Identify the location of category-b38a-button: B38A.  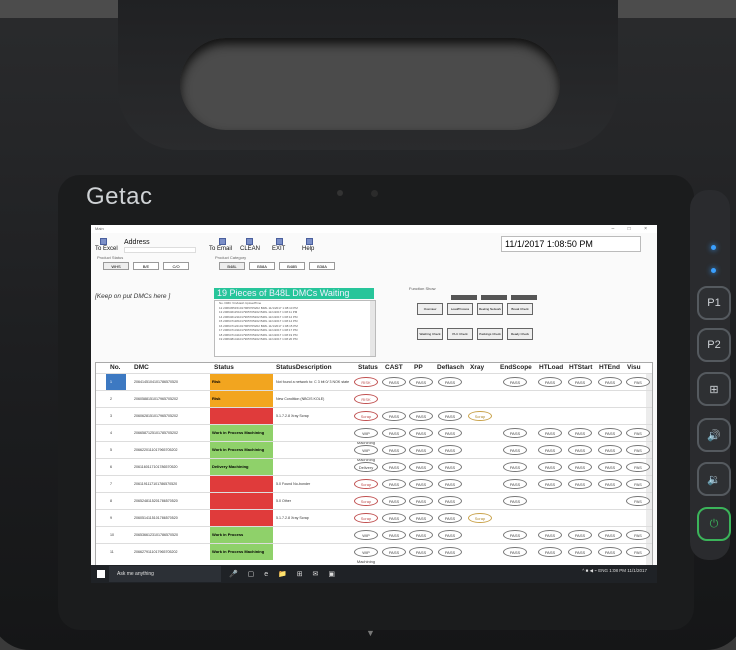
(322, 266).